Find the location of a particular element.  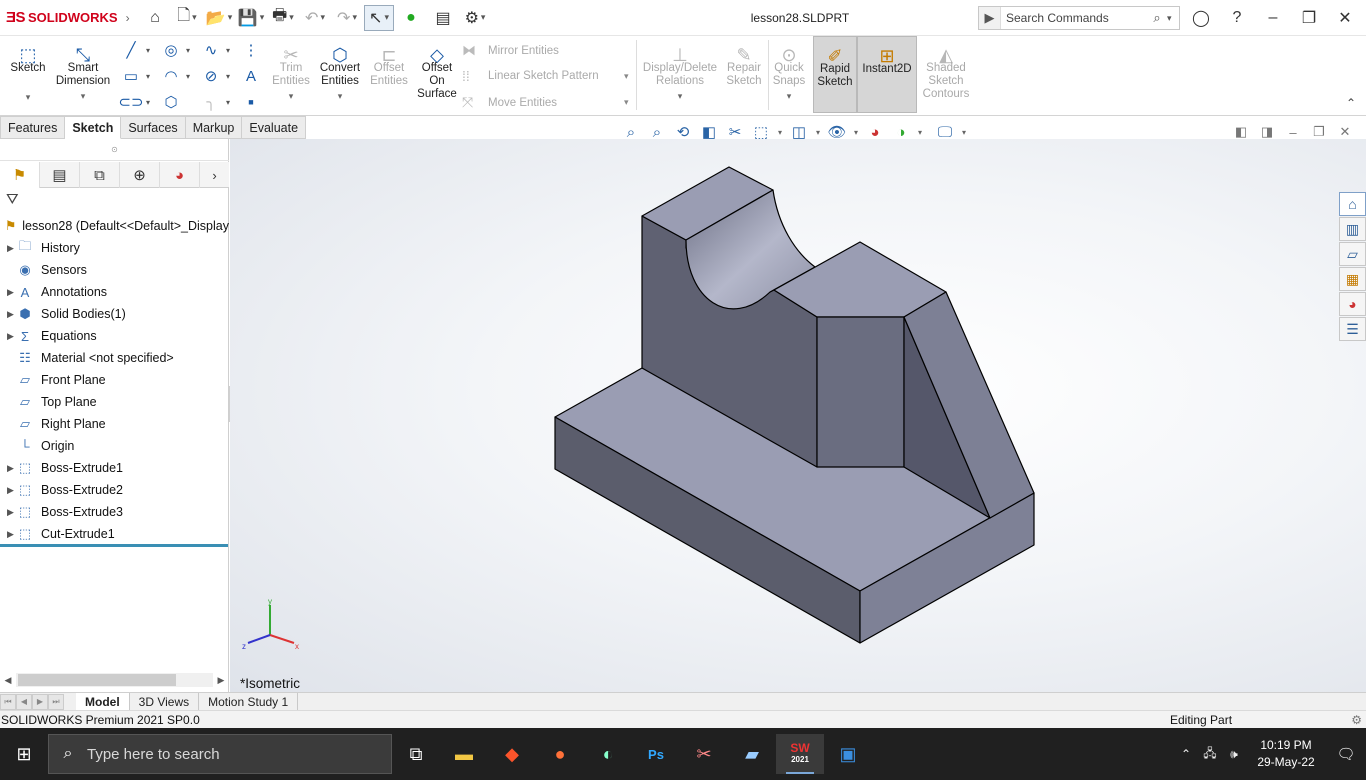

trim-dropdown-icon: ▾ is located at coordinates (291, 96).